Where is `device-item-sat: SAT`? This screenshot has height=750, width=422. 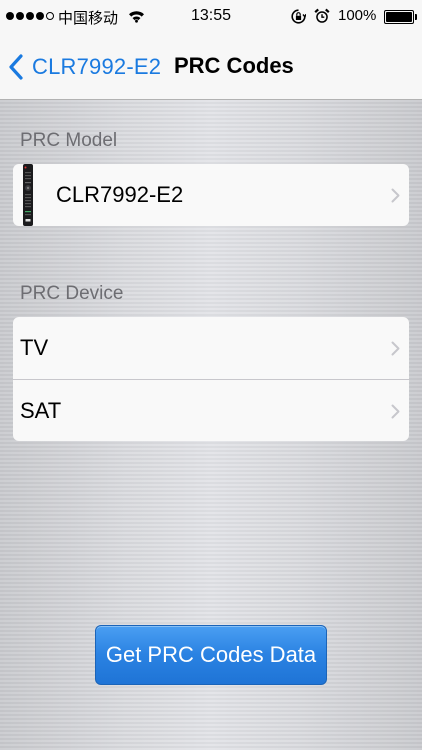 device-item-sat: SAT is located at coordinates (211, 410).